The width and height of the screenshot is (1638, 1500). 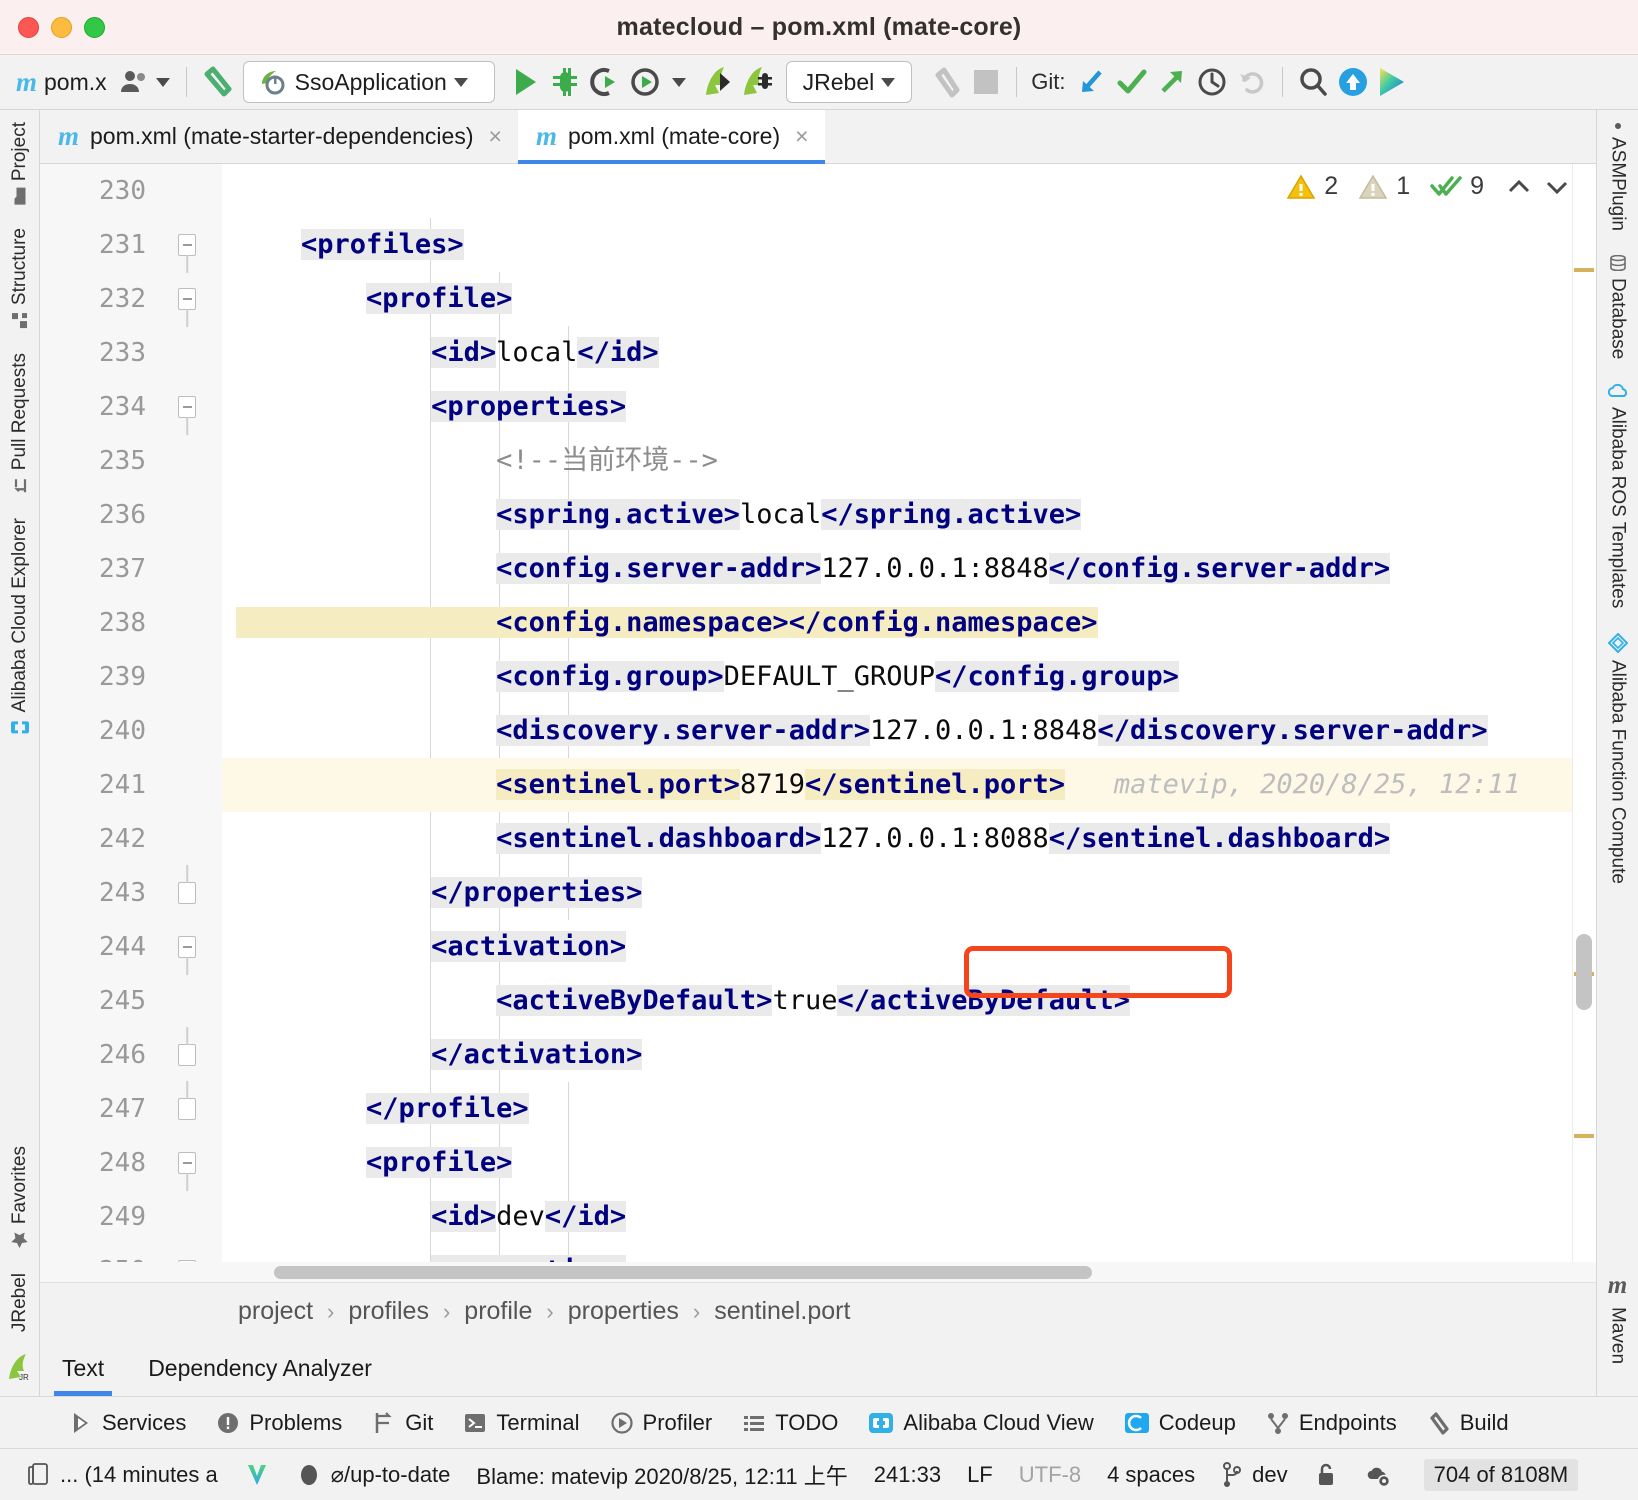 What do you see at coordinates (1618, 307) in the screenshot?
I see `sidebar-item-database: Database` at bounding box center [1618, 307].